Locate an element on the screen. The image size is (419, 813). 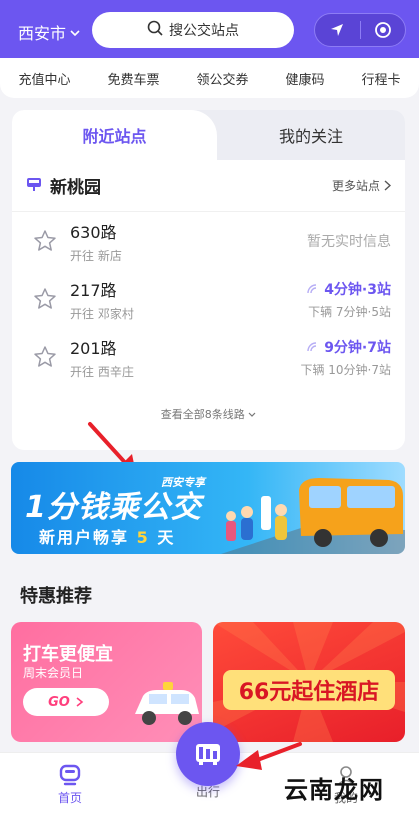
route-row: 201路 开往 西辛庄 9分钟·7站 下辆 10分钟·7站 is located at coordinates (208, 357).